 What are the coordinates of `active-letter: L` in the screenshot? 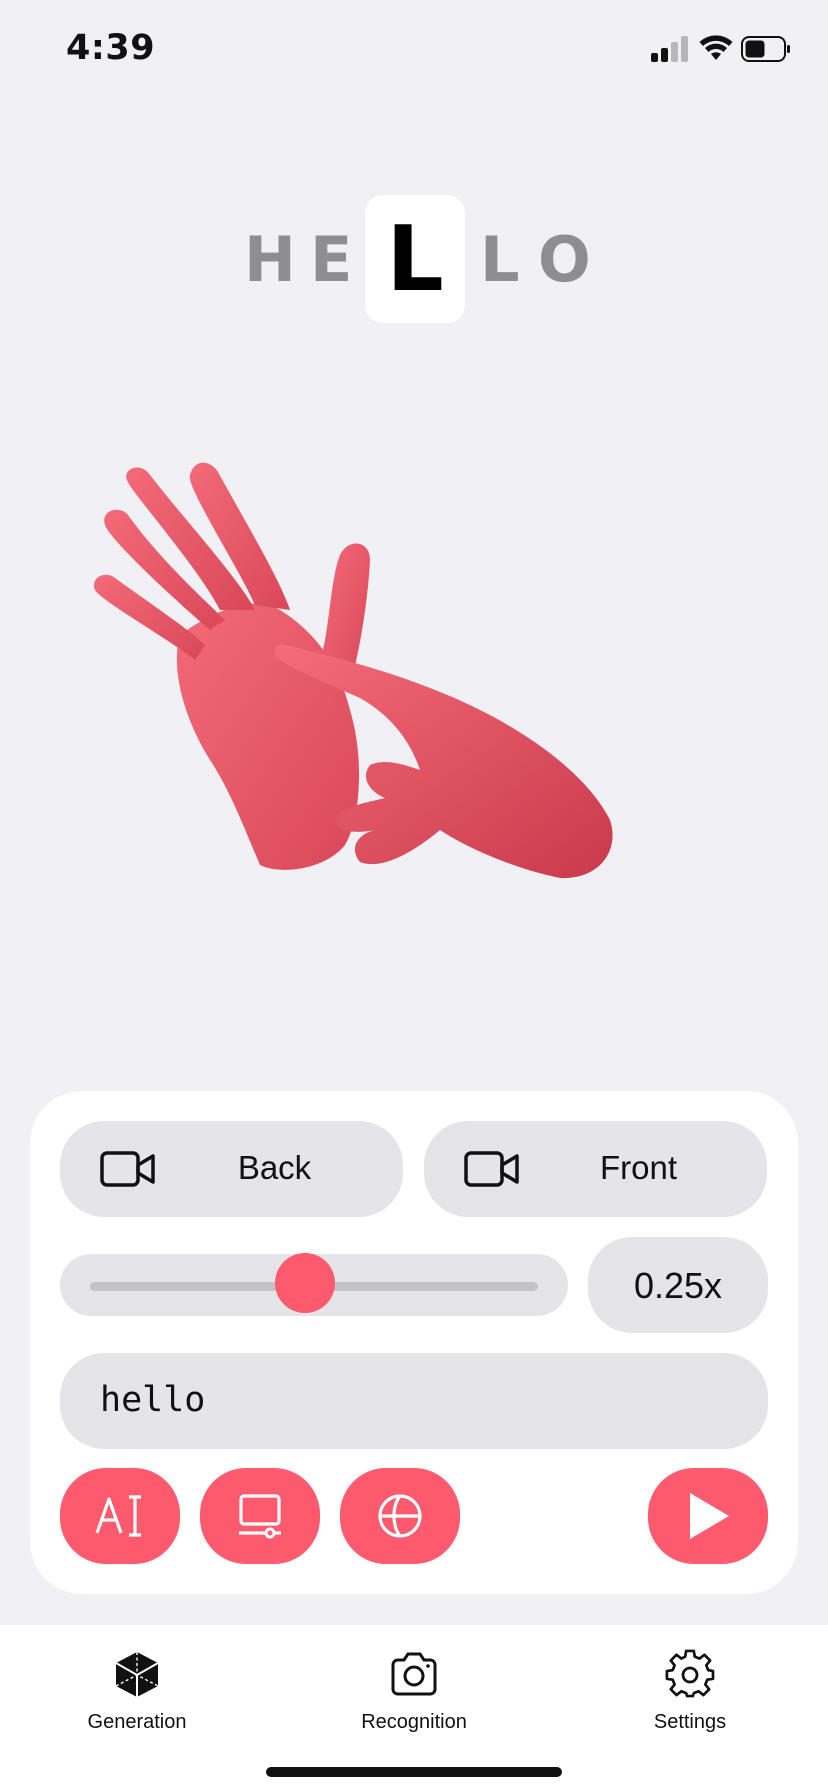 It's located at (415, 259).